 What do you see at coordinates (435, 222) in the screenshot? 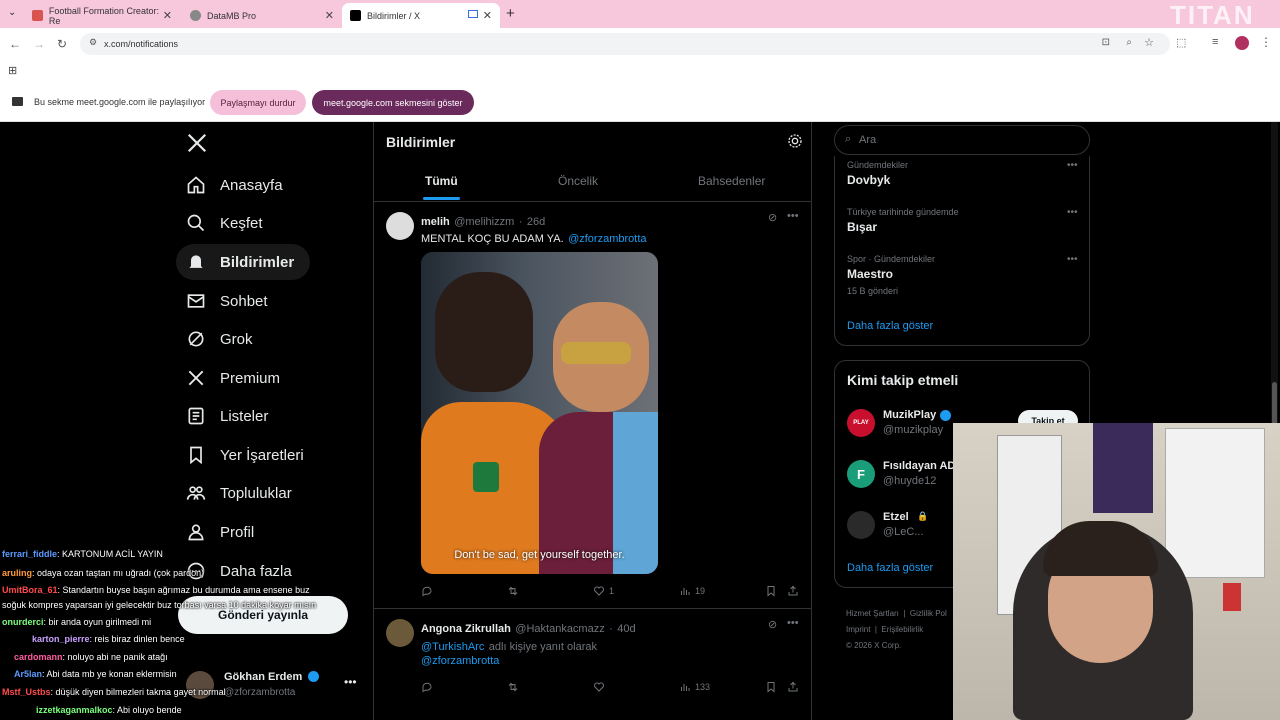
I see `tweet-author-name: melih` at bounding box center [435, 222].